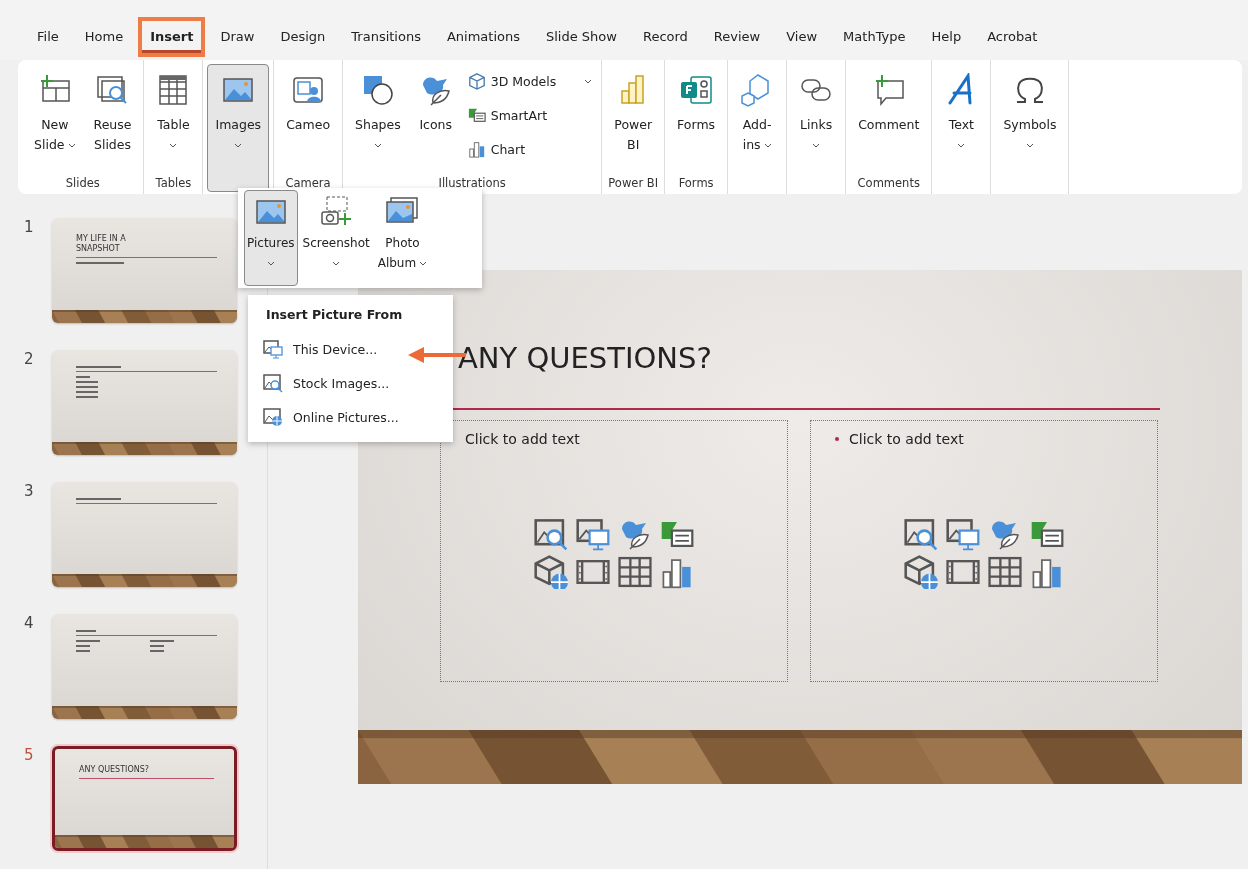 This screenshot has width=1248, height=869. I want to click on group-label: Comments, so click(888, 183).